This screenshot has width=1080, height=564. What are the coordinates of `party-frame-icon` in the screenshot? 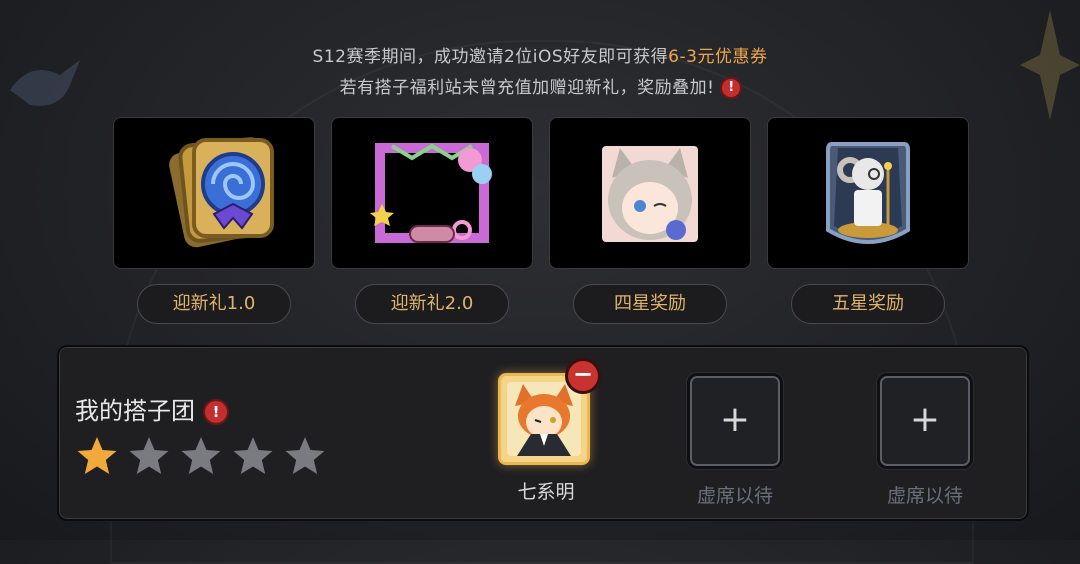 It's located at (431, 193).